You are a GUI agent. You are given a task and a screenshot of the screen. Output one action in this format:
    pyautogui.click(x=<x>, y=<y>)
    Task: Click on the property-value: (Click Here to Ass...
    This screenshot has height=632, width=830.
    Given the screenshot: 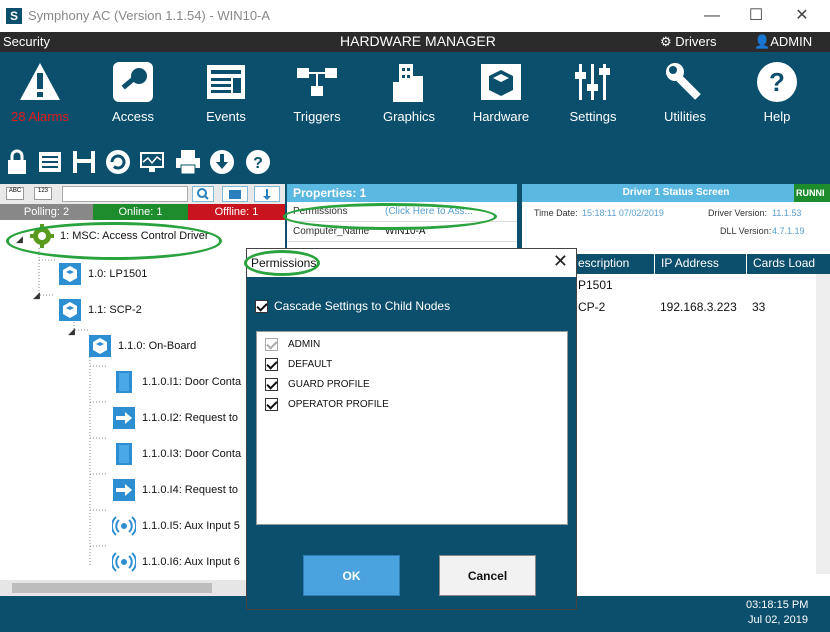 What is the action you would take?
    pyautogui.click(x=429, y=211)
    